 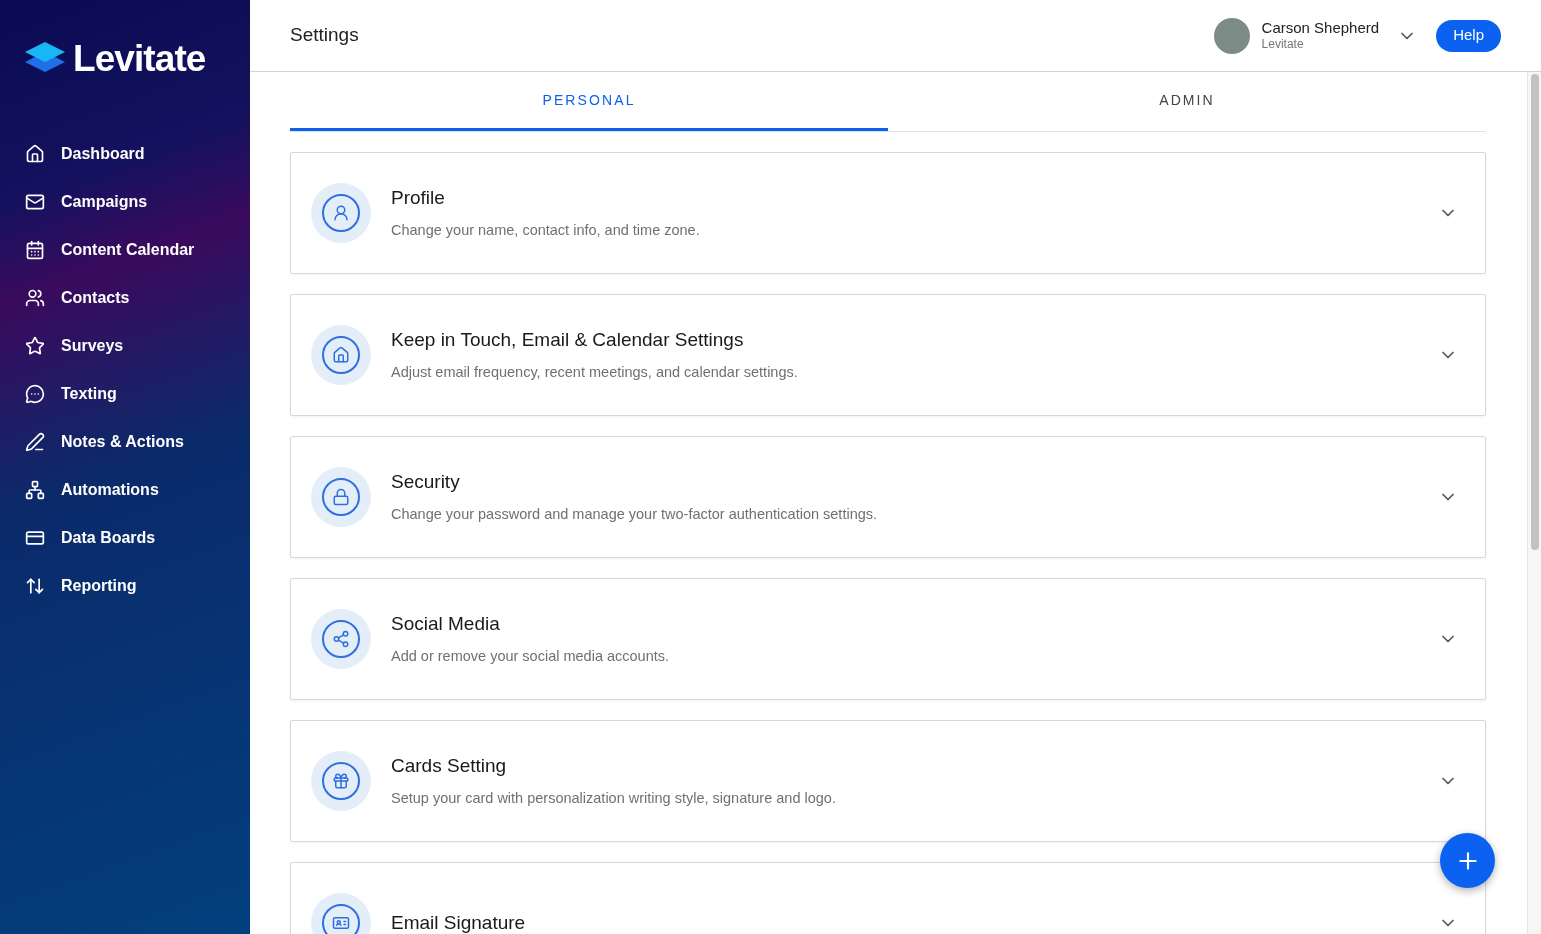 I want to click on home-icon, so click(x=35, y=154).